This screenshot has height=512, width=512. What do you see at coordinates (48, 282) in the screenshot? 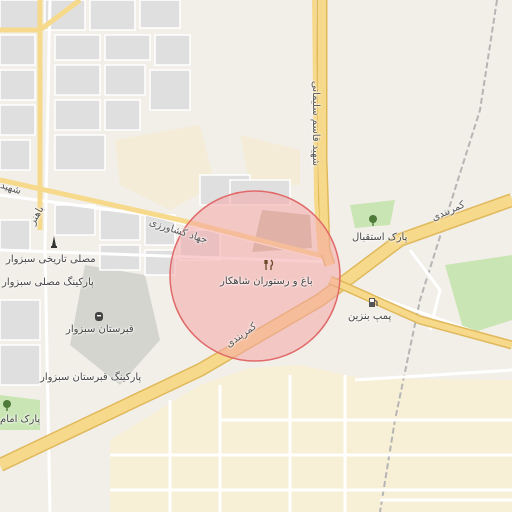
I see `parking-mosalla-label: پارکینگ مصلی سبزوار` at bounding box center [48, 282].